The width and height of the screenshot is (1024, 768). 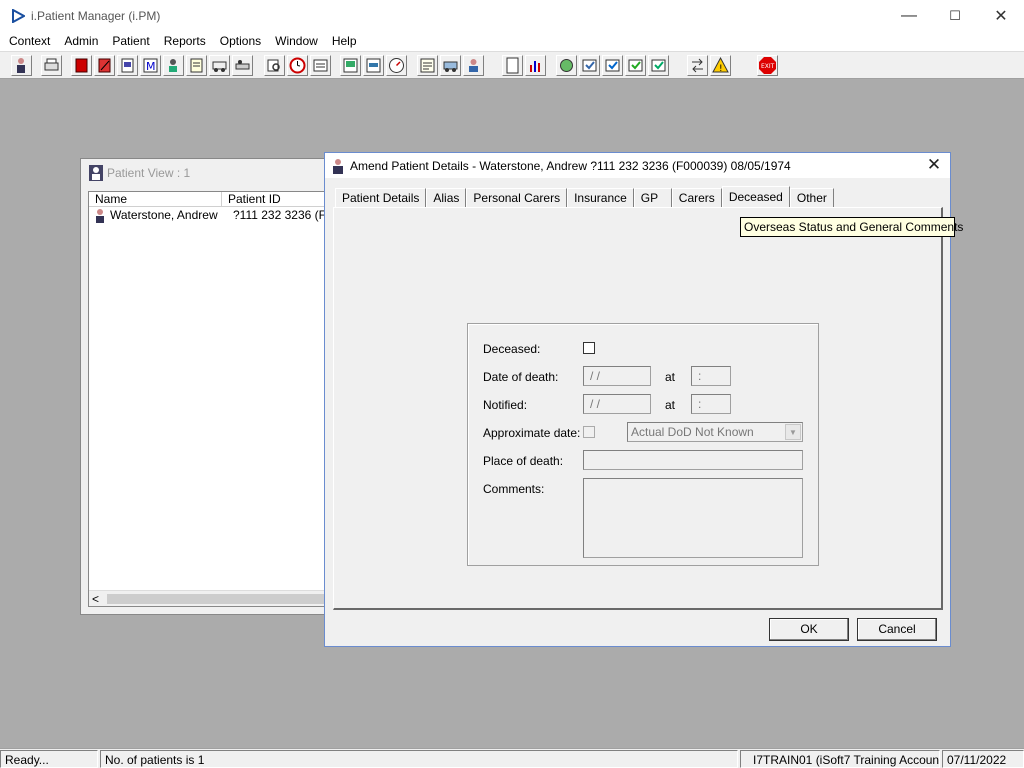 I want to click on chart-button, so click(x=535, y=65).